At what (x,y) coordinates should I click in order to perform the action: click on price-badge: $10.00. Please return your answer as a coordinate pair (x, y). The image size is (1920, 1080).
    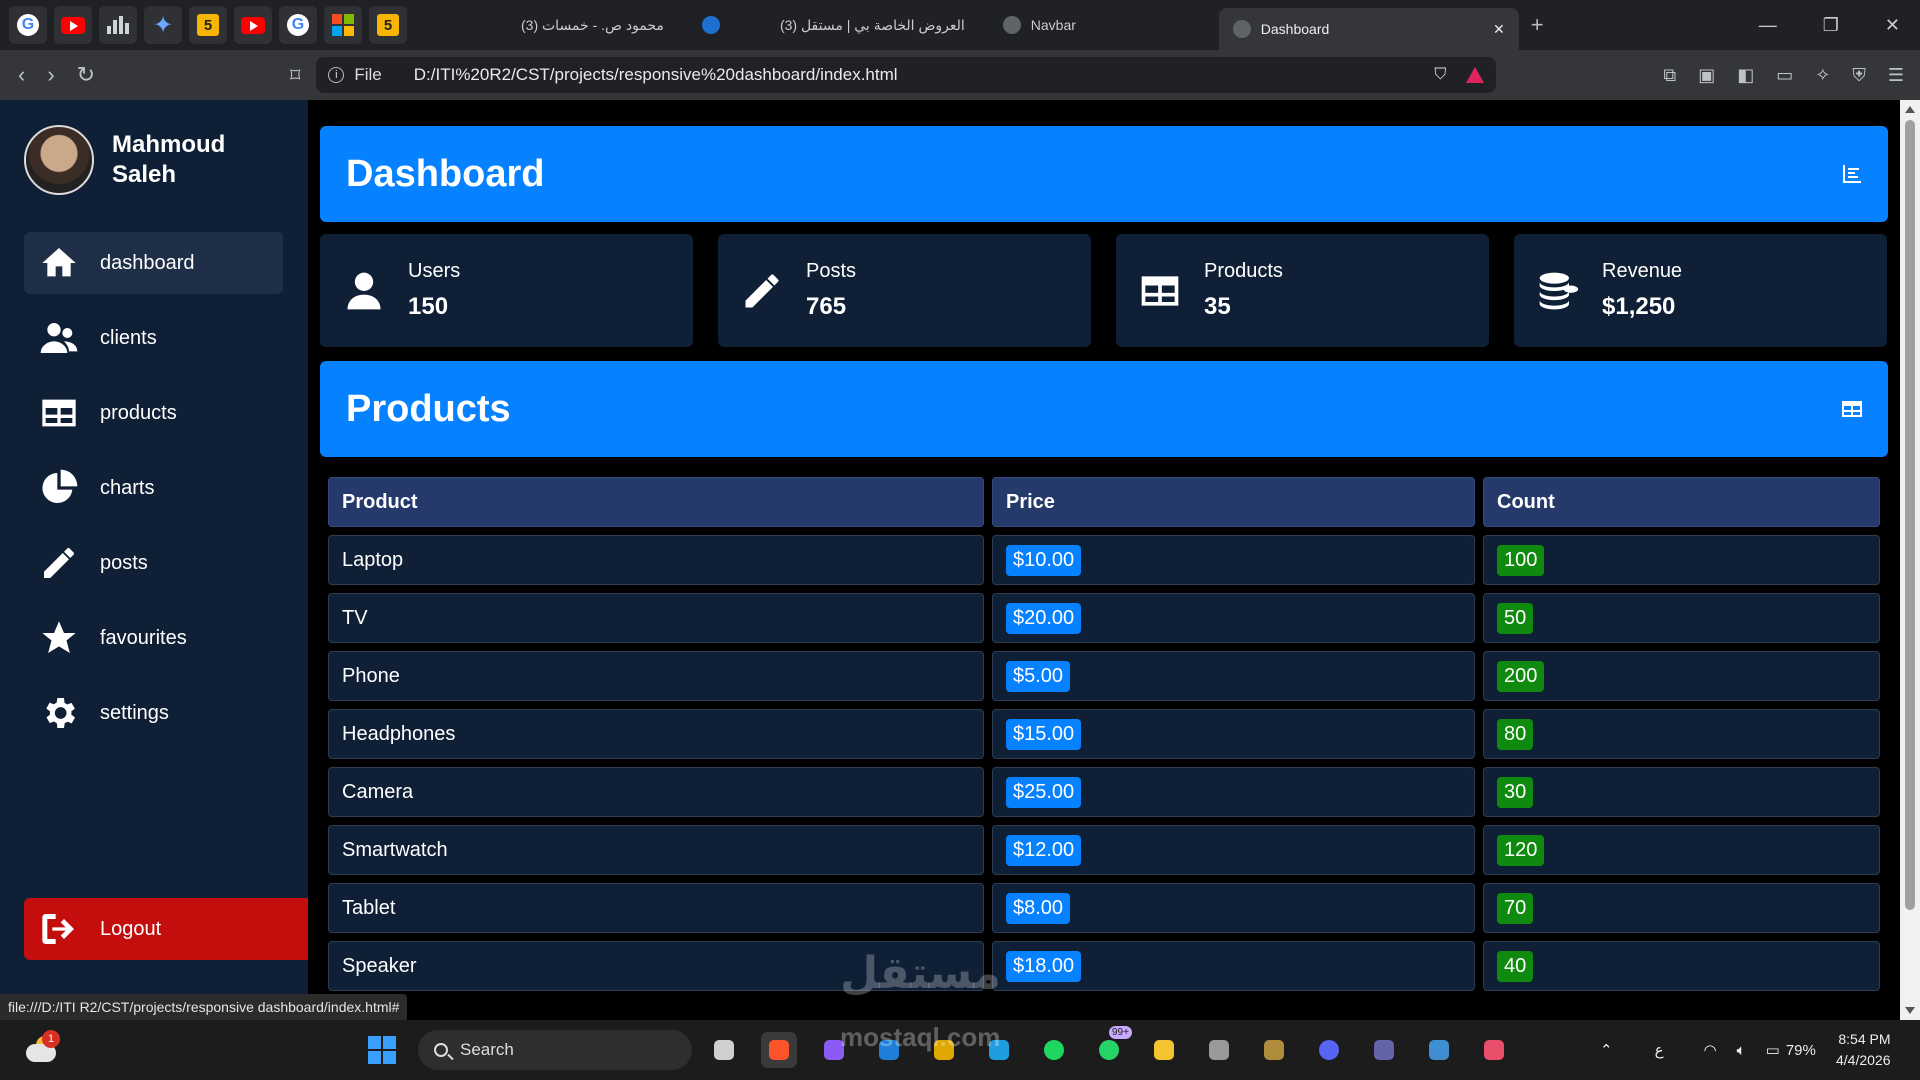
    Looking at the image, I should click on (1044, 560).